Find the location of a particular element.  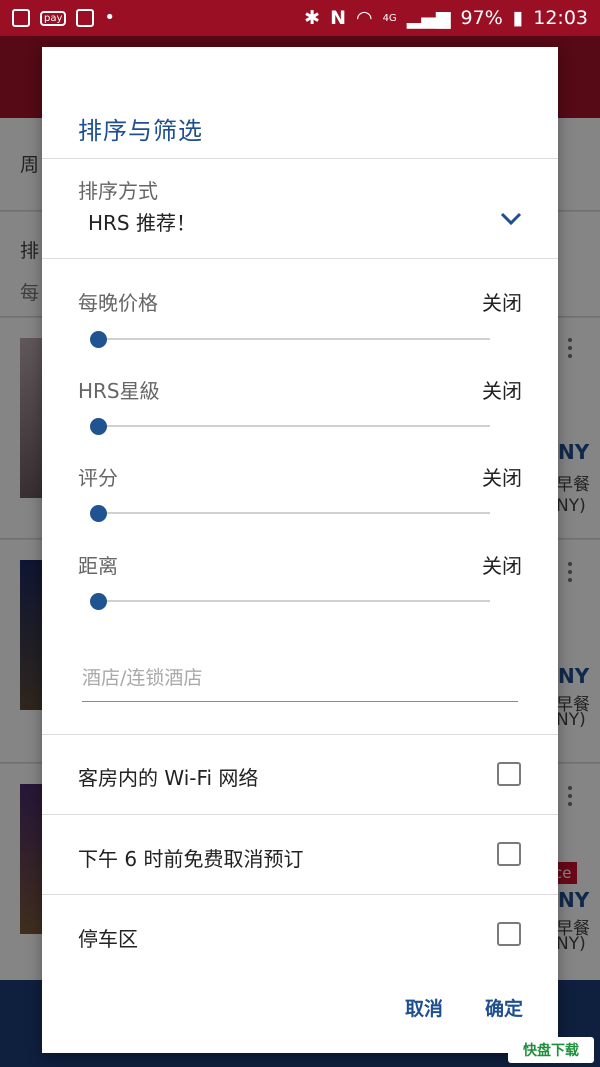

parking-option-label: 停车区 is located at coordinates (108, 939).